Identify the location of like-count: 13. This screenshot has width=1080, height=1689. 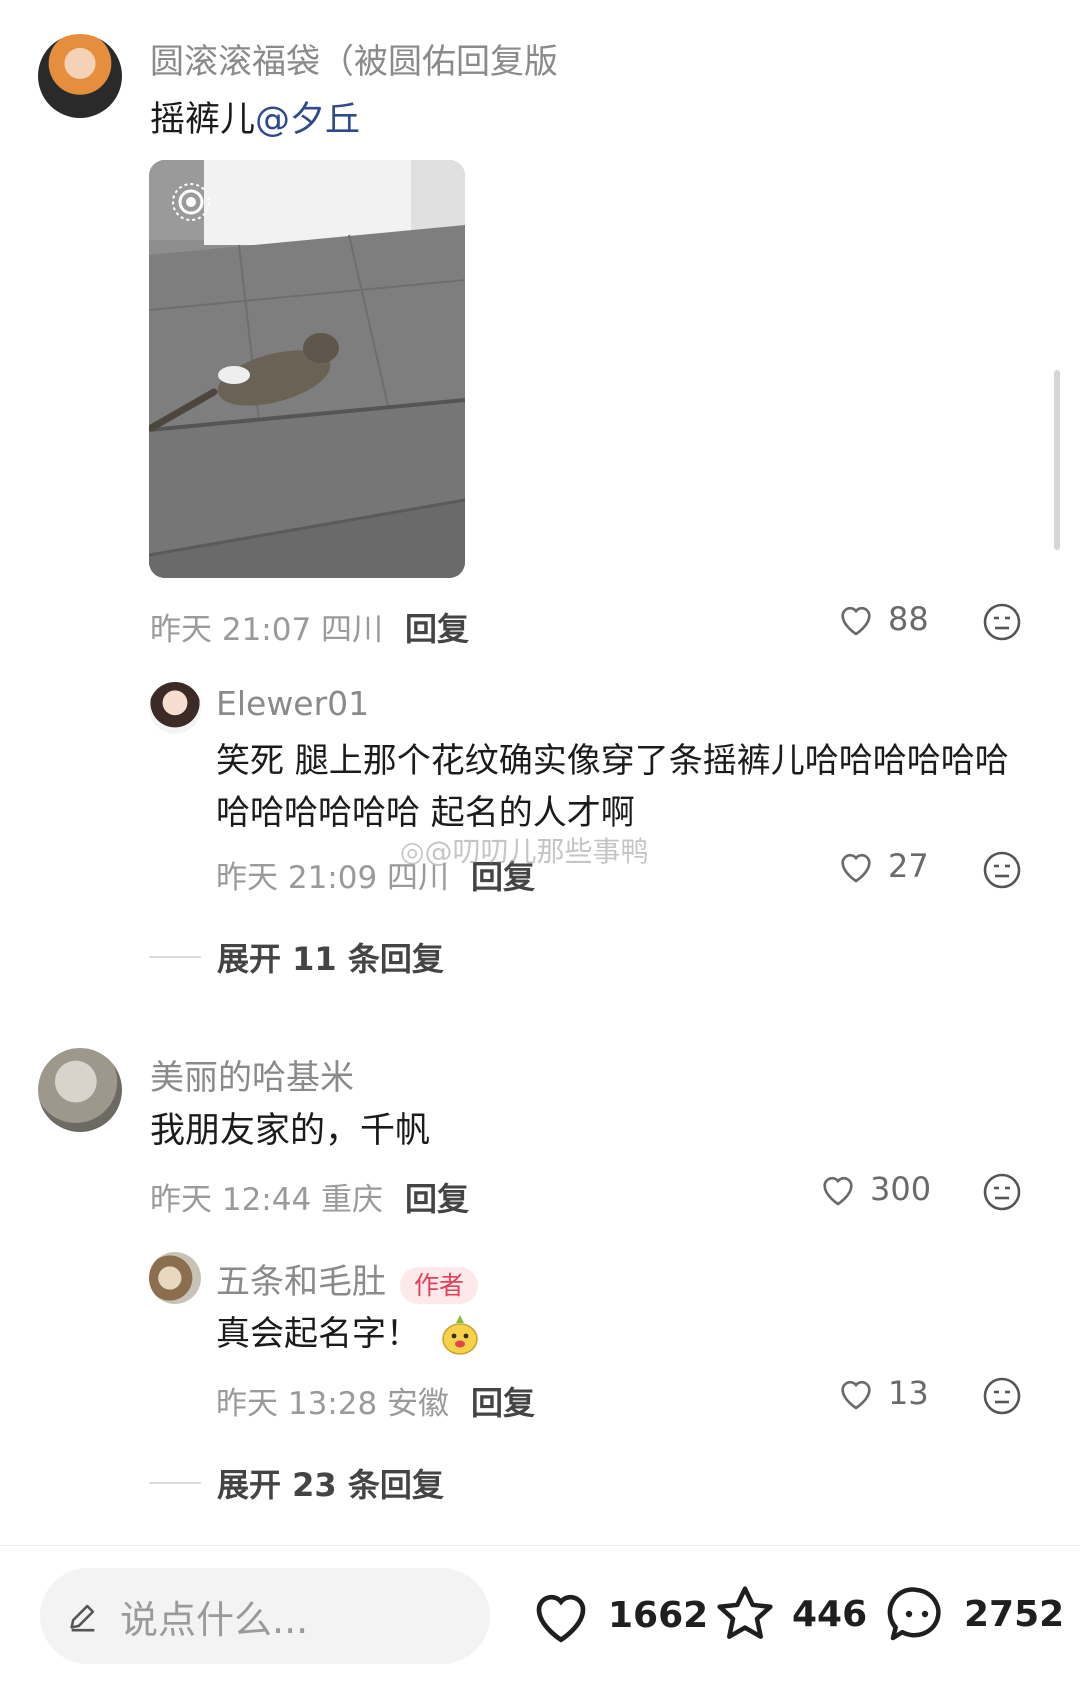
(908, 1393).